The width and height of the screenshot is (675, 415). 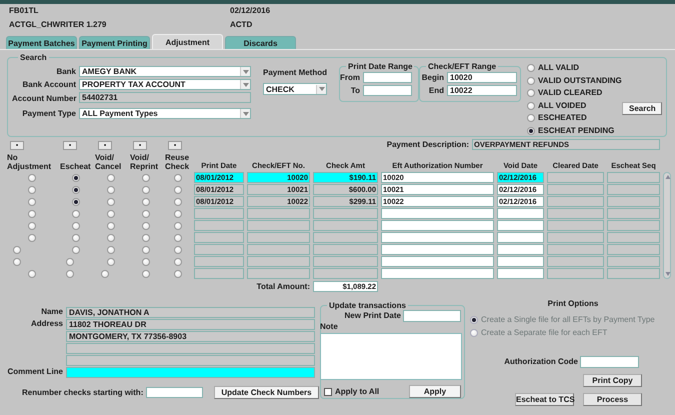 What do you see at coordinates (144, 161) in the screenshot?
I see `column-header: Void/ Reprint` at bounding box center [144, 161].